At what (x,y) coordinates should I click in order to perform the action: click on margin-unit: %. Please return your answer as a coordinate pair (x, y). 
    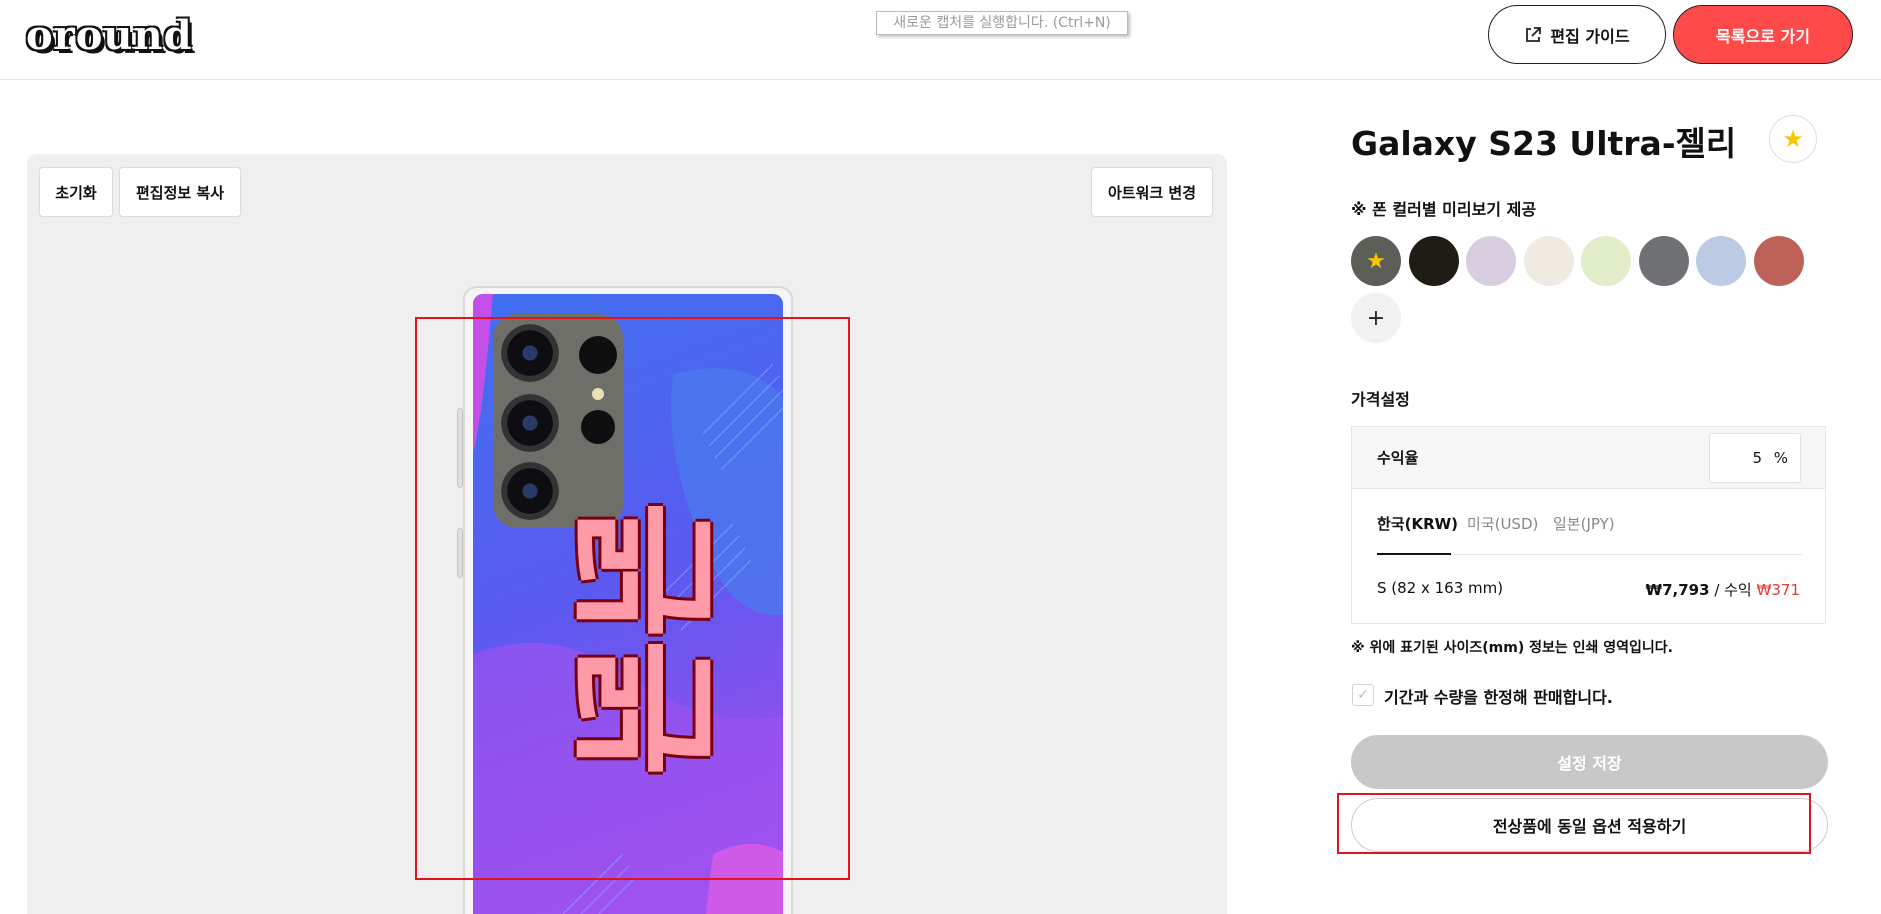
    Looking at the image, I should click on (1780, 458).